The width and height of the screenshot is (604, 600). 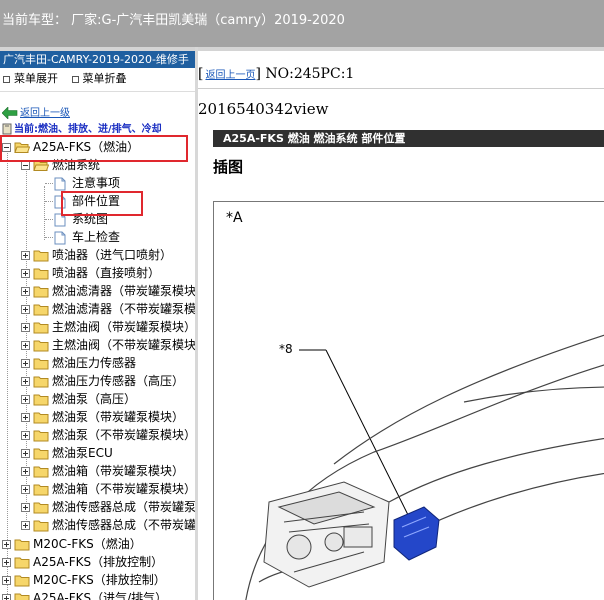 What do you see at coordinates (97, 91) in the screenshot?
I see `separator` at bounding box center [97, 91].